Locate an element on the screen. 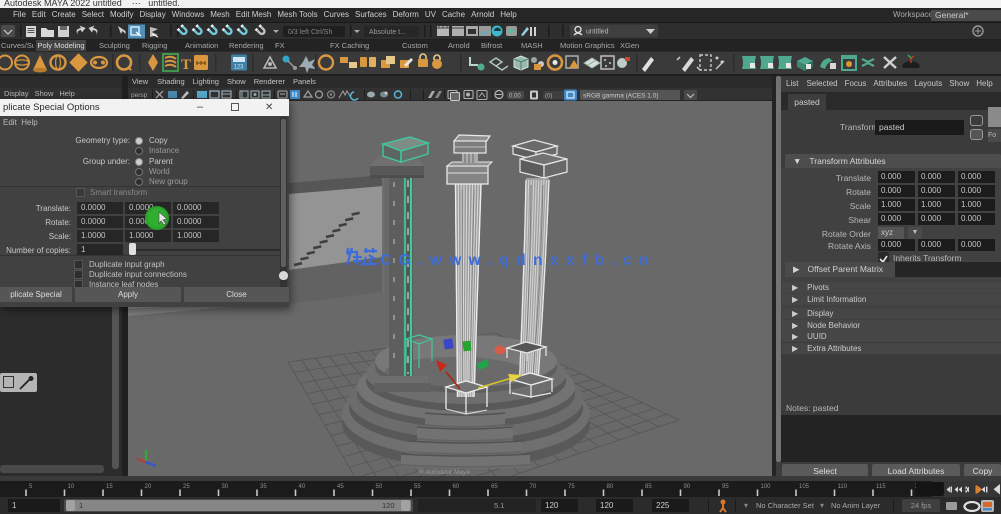 The width and height of the screenshot is (1001, 514). svg-text: 60 is located at coordinates (456, 487).